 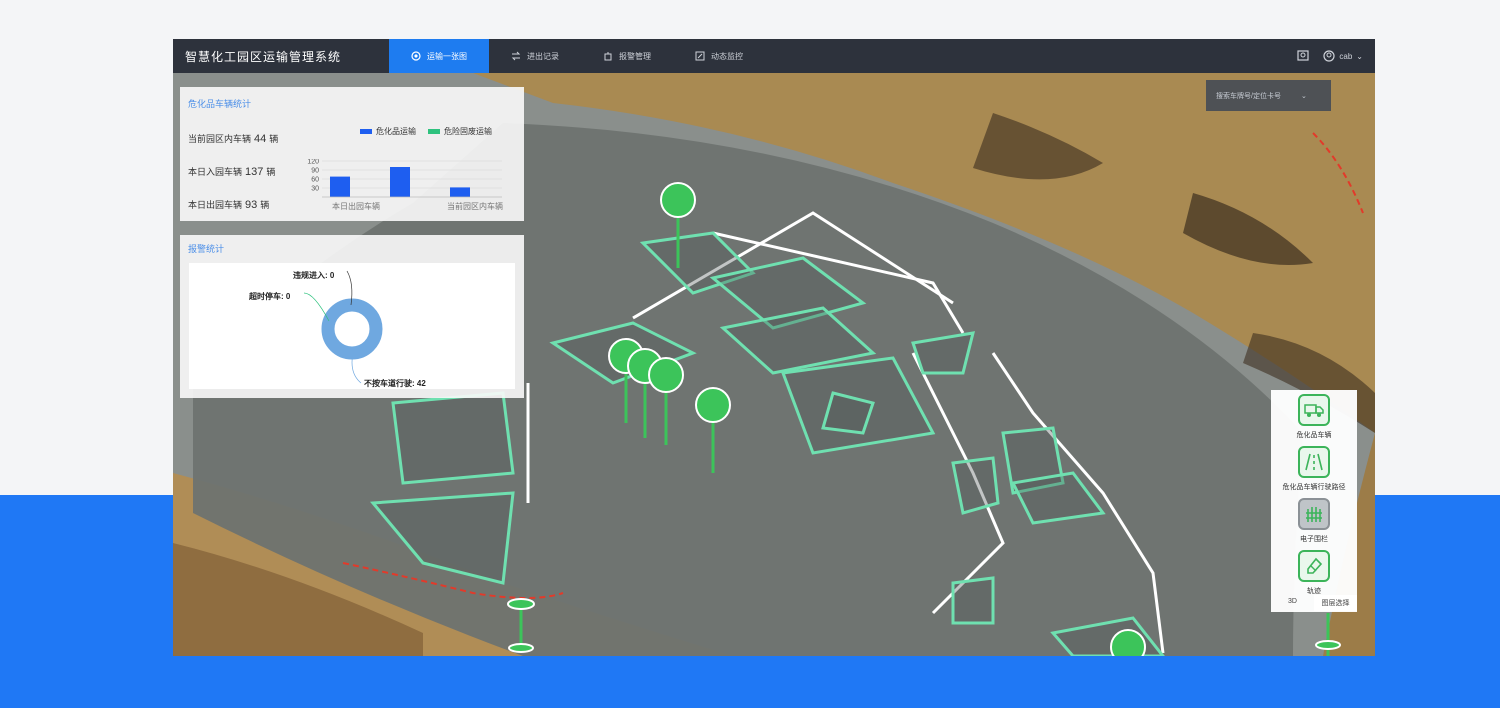 What do you see at coordinates (516, 56) in the screenshot?
I see `exchange-icon` at bounding box center [516, 56].